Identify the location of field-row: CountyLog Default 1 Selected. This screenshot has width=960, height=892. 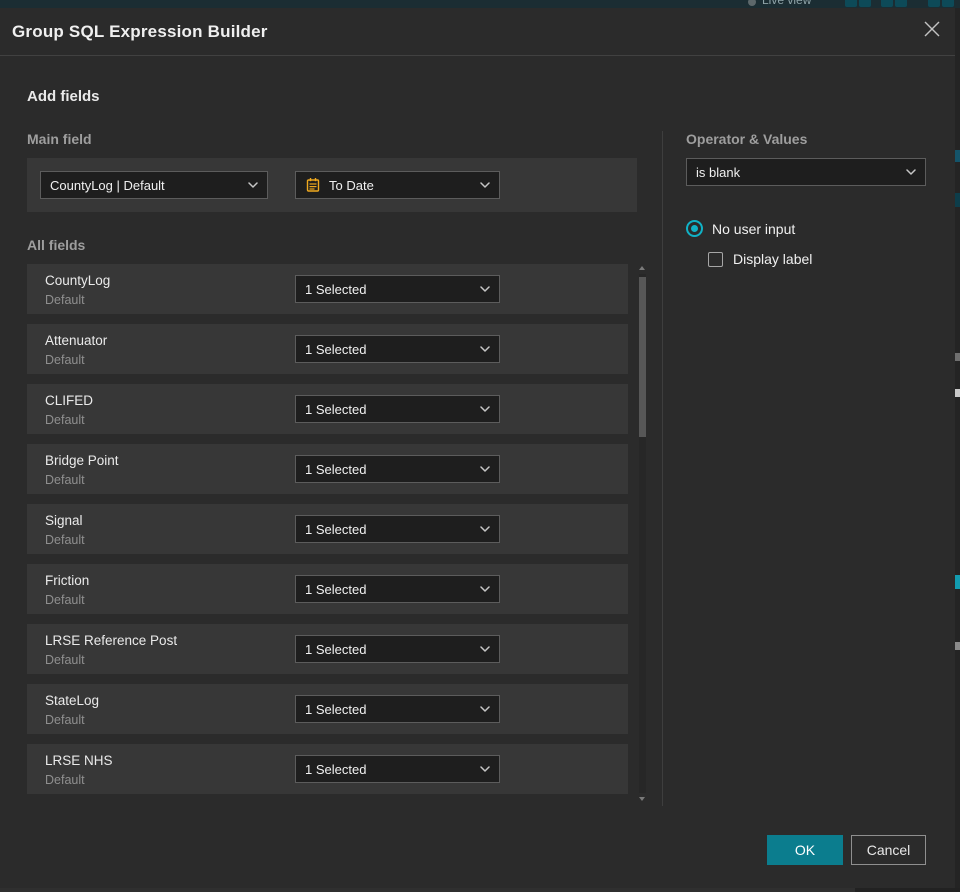
(327, 289).